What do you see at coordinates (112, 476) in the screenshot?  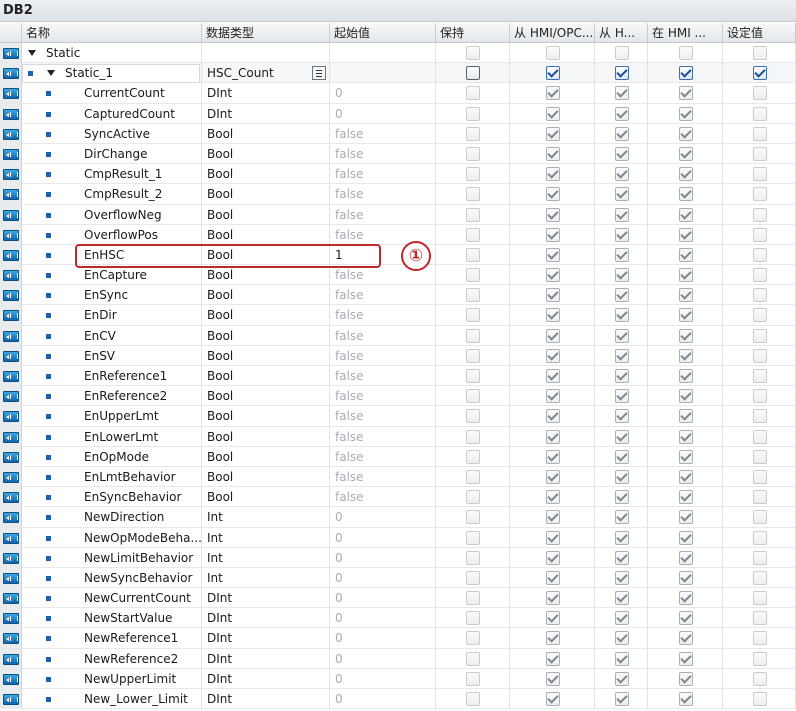 I see `name-cell: EnLmtBehavior` at bounding box center [112, 476].